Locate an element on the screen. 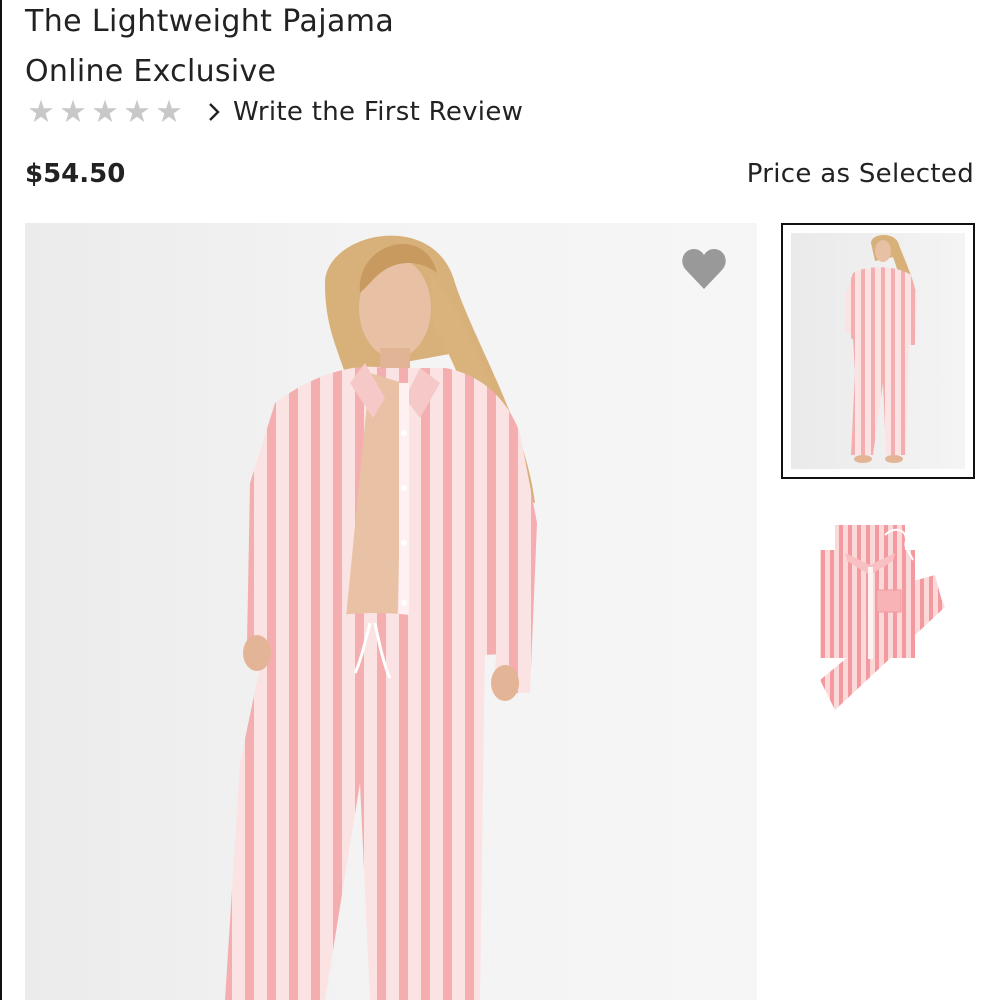  product-price: $54.50 is located at coordinates (75, 174).